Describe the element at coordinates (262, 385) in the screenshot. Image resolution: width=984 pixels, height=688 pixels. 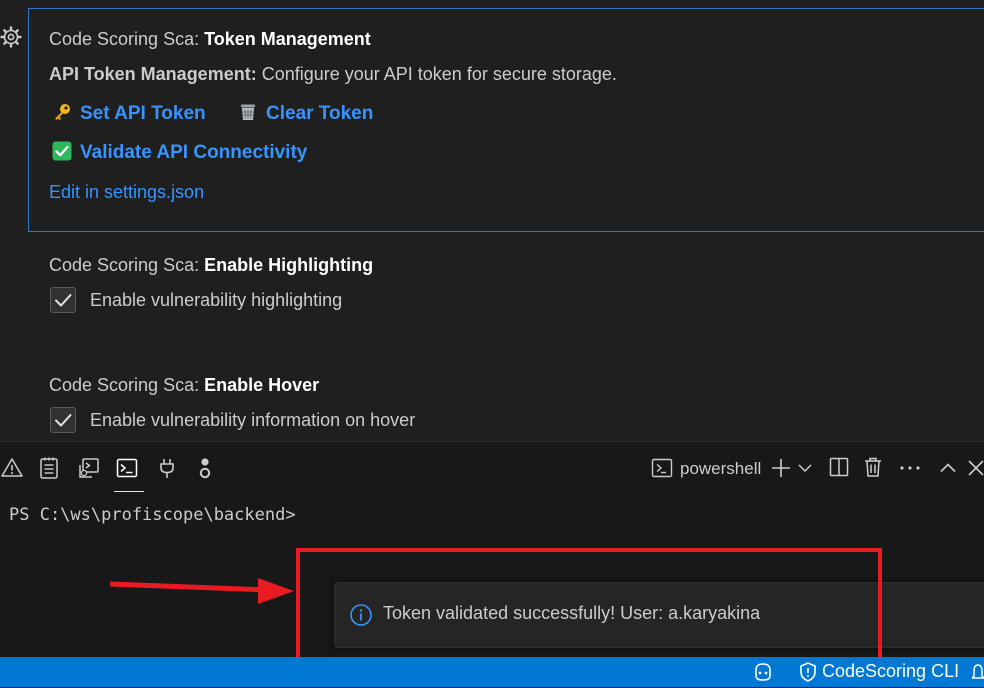
I see `setting-name: Enable Hover` at that location.